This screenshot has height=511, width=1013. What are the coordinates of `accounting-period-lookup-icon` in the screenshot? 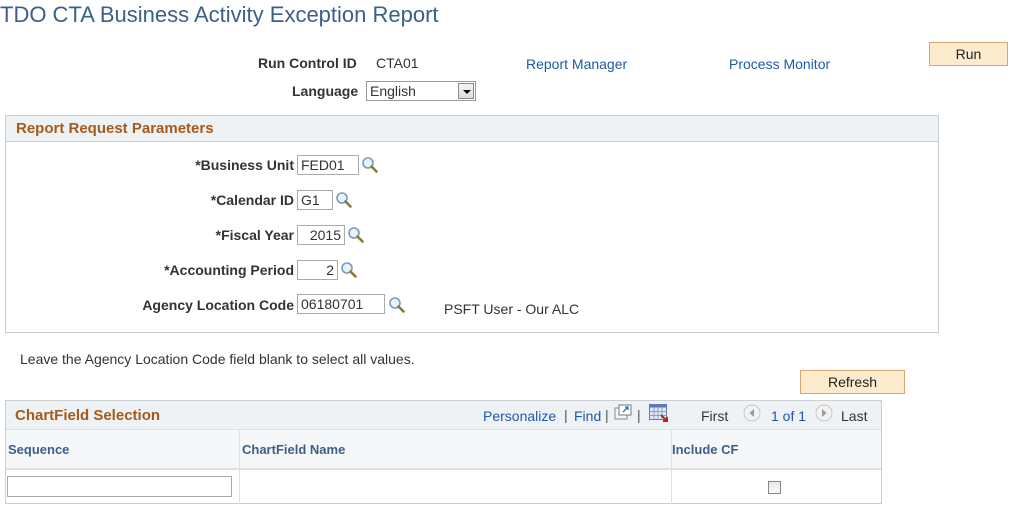 It's located at (349, 270).